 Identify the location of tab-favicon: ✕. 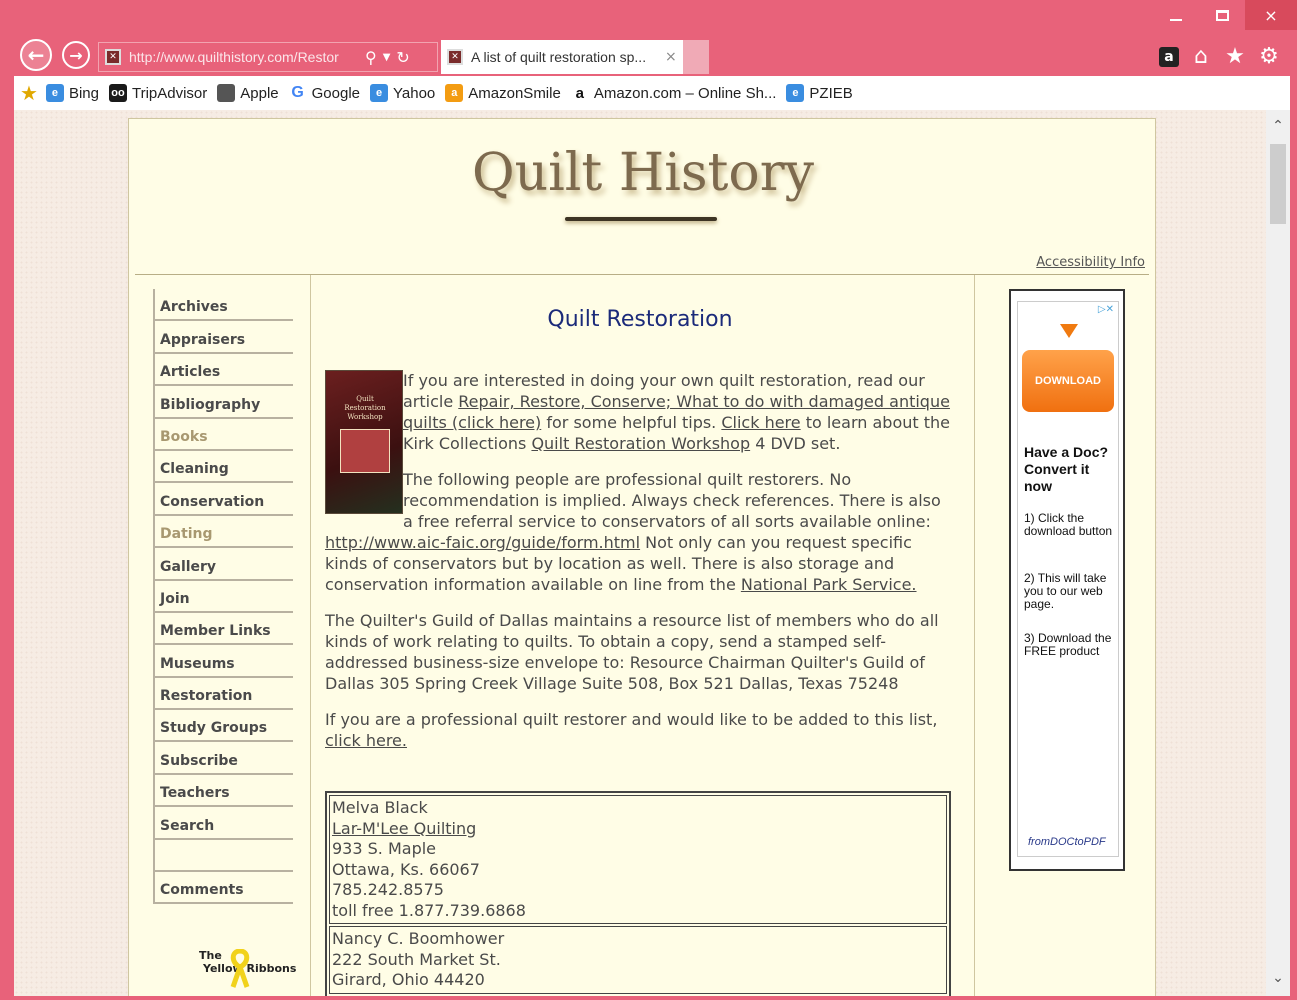
(455, 57).